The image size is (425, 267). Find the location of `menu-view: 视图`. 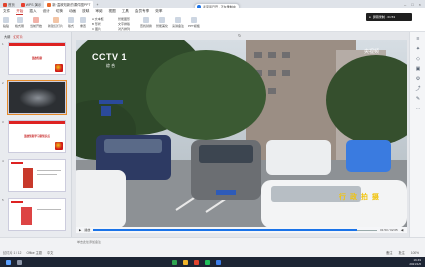

menu-view: 视图 is located at coordinates (112, 11).